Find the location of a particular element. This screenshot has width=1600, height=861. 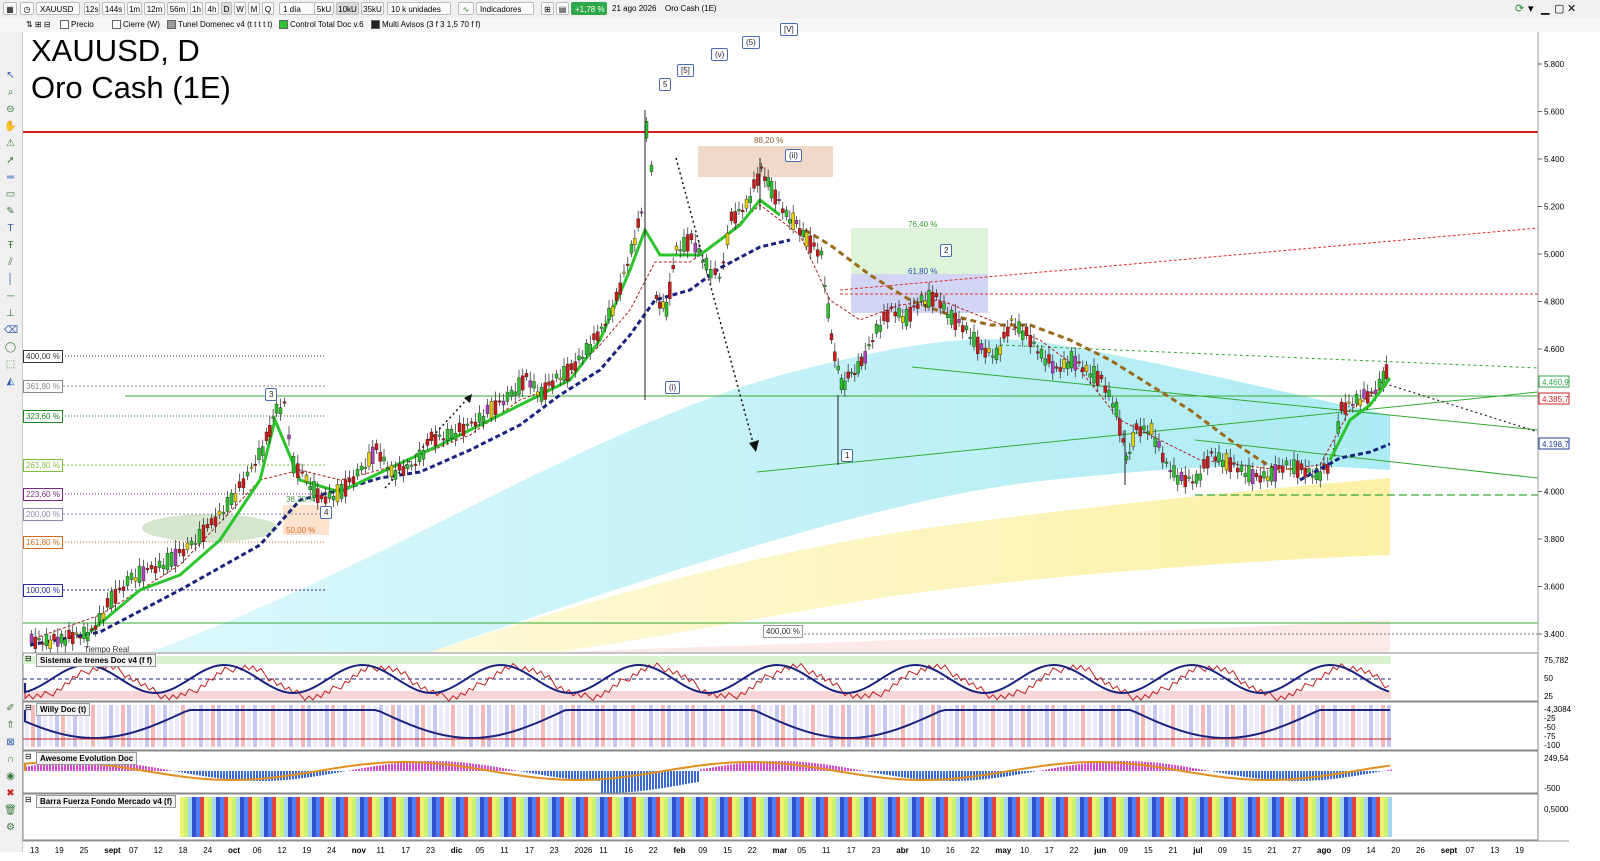

date-tick-label: 27 is located at coordinates (1297, 850).